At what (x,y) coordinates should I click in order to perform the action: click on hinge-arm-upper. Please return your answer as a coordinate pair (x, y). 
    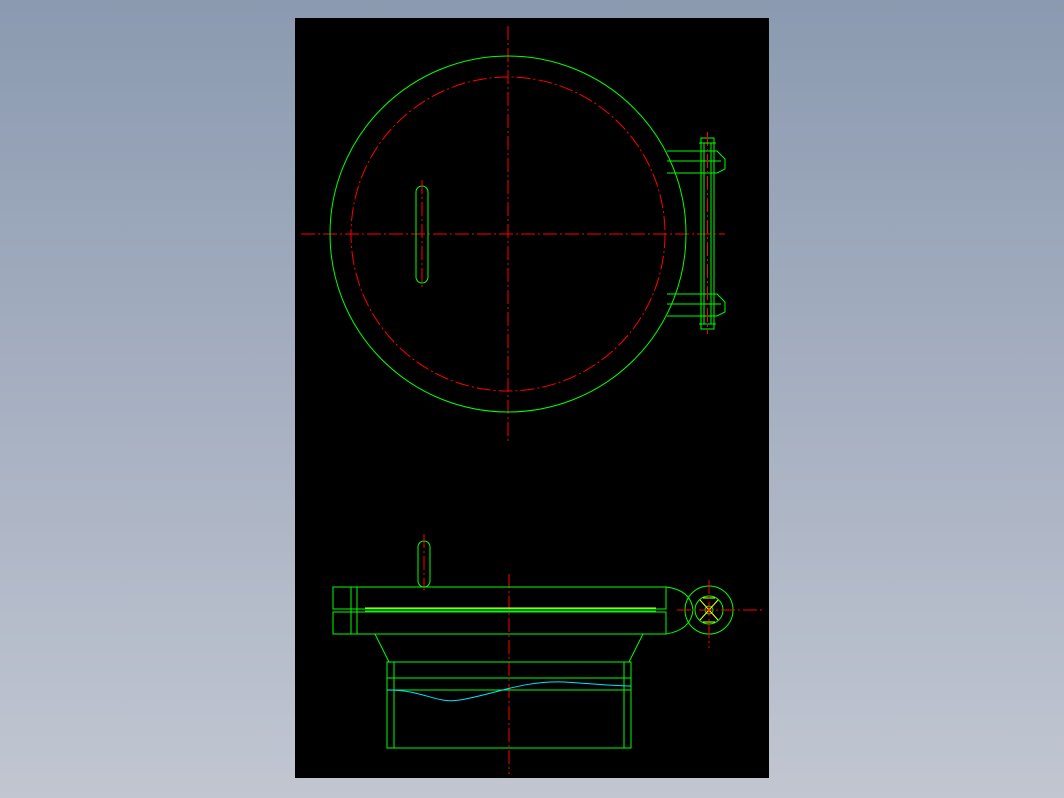
    Looking at the image, I should click on (696, 162).